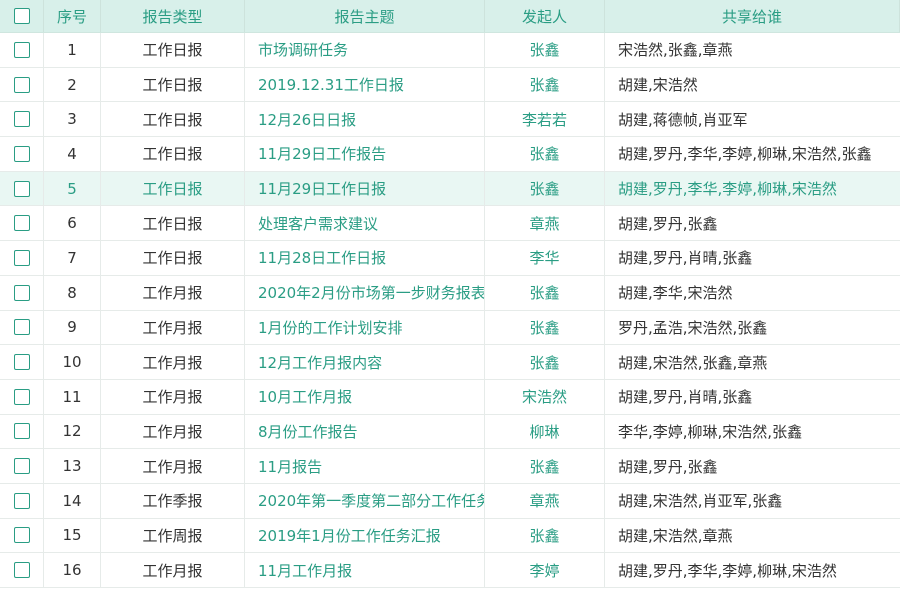 This screenshot has width=900, height=600. Describe the element at coordinates (752, 119) in the screenshot. I see `row-share-cell: 胡建,蒋德帧,肖亚军` at that location.